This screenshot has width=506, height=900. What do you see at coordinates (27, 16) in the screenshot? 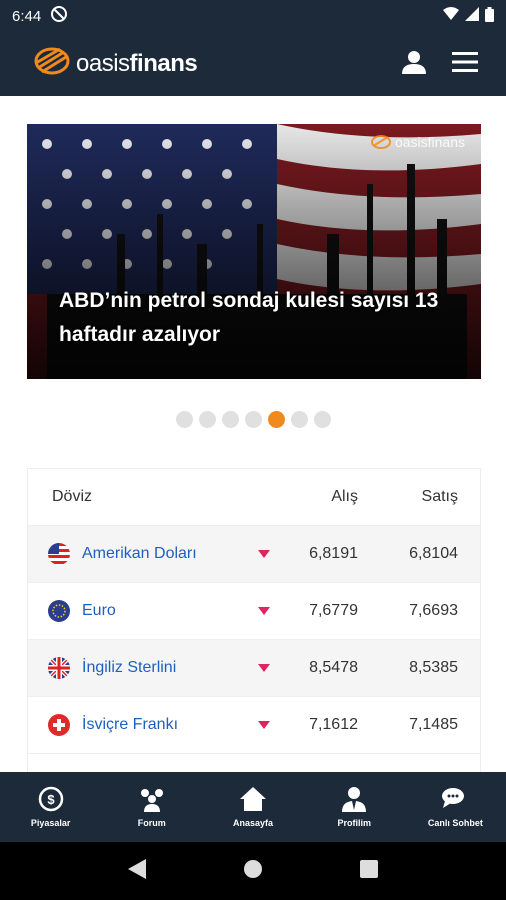
I see `status-time: 6:44` at bounding box center [27, 16].